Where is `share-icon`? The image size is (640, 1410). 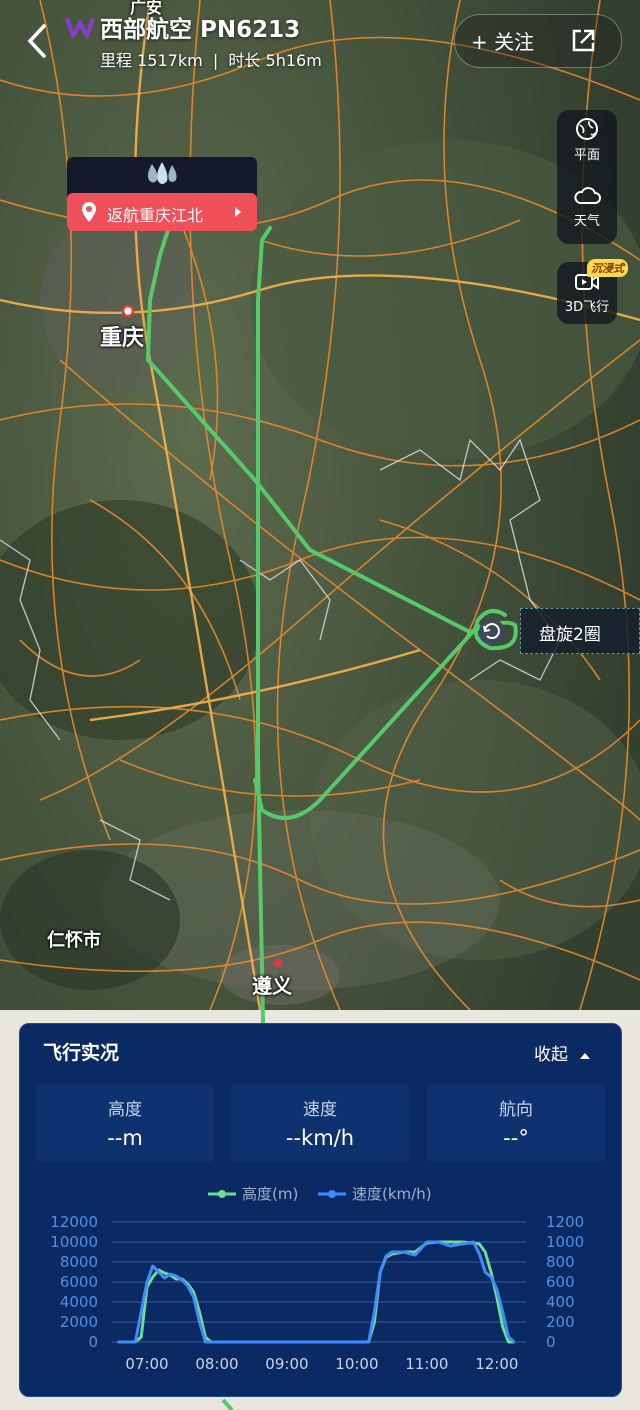 share-icon is located at coordinates (583, 41).